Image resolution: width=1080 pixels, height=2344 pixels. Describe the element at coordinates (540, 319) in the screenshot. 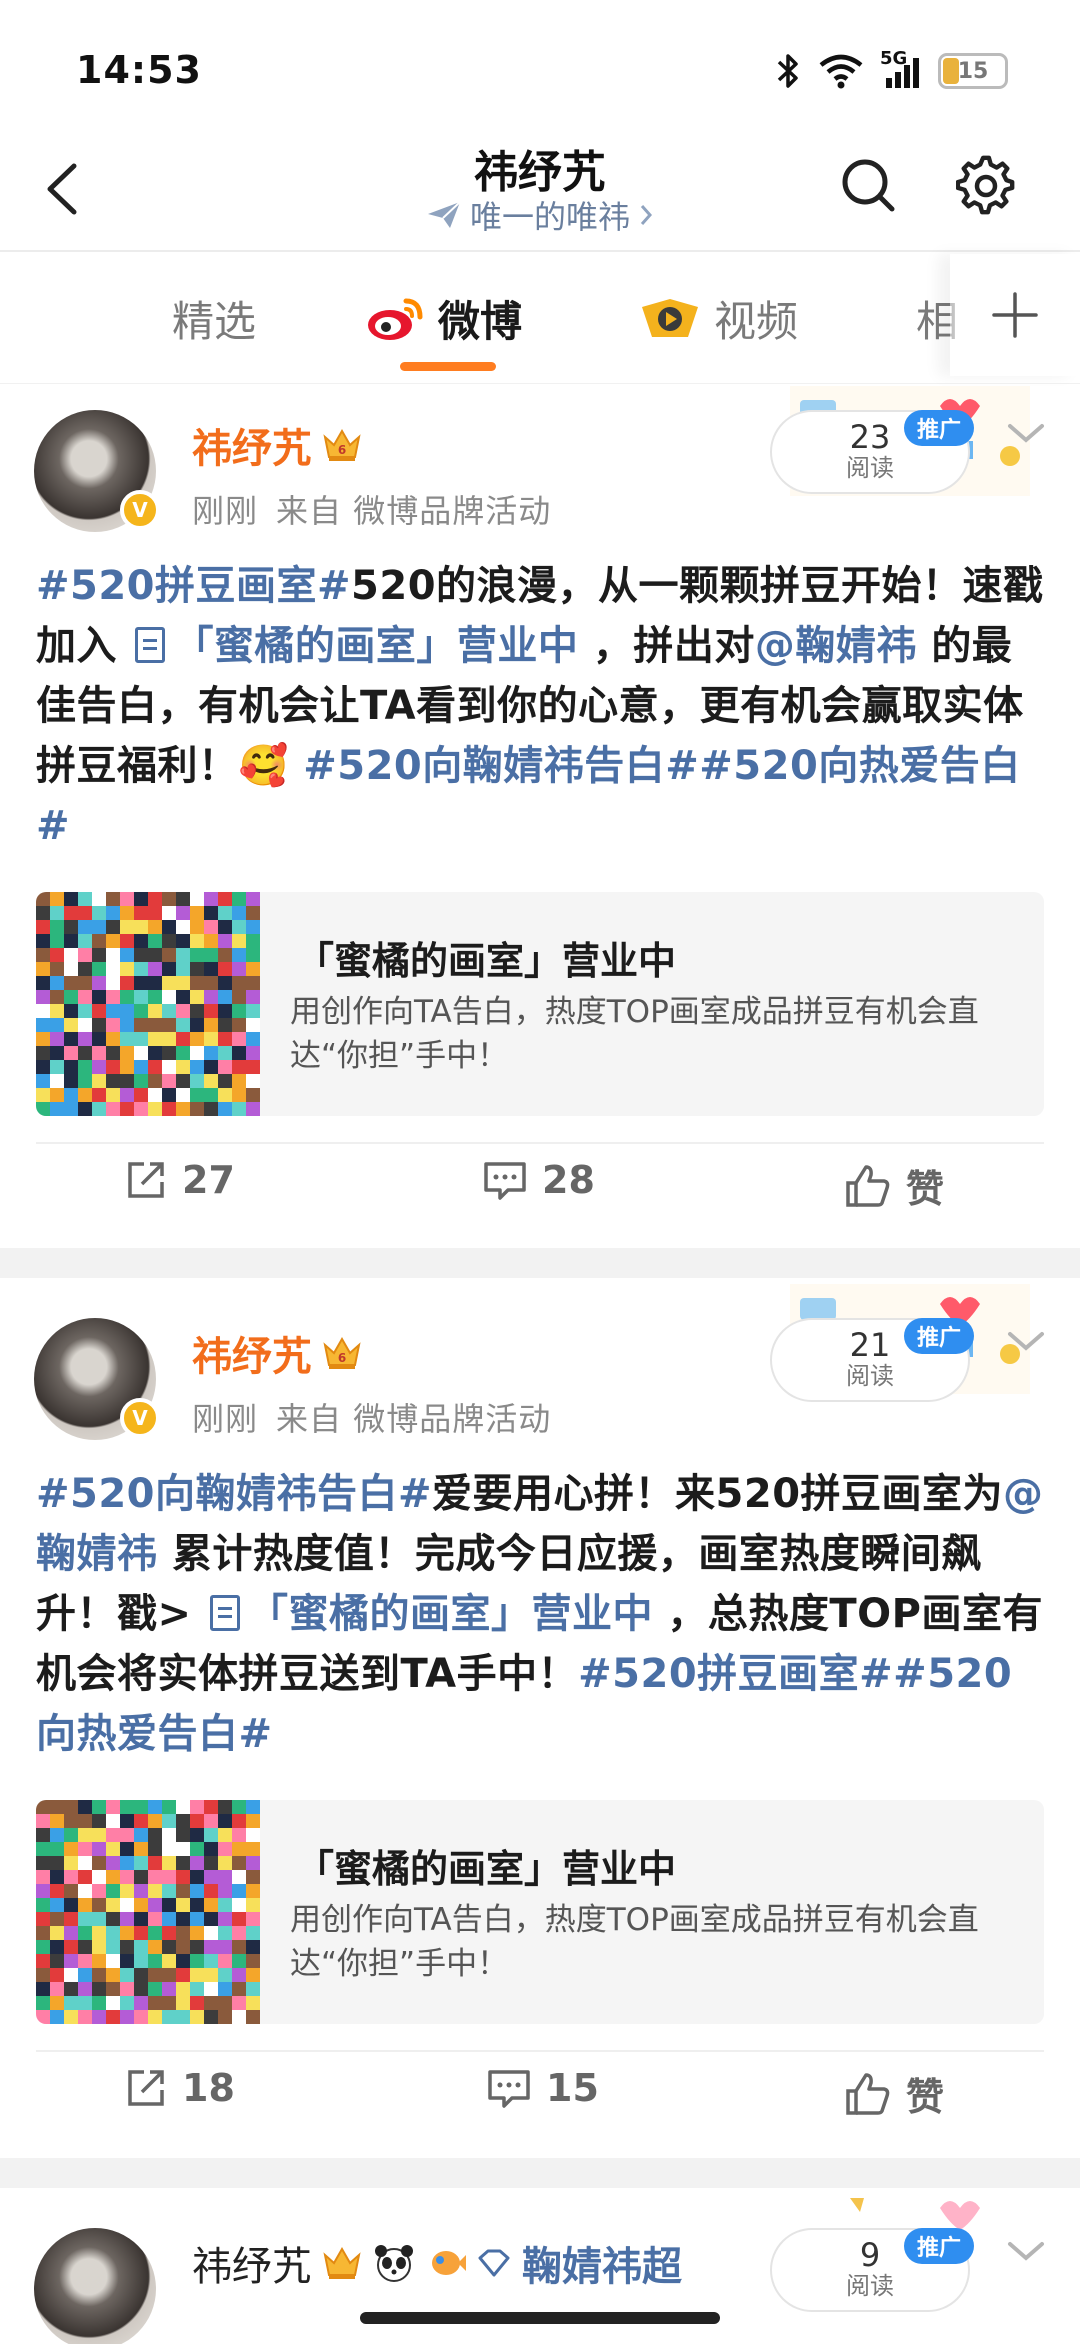

I see `profile-tabs: 精选 微博 视频 相` at that location.